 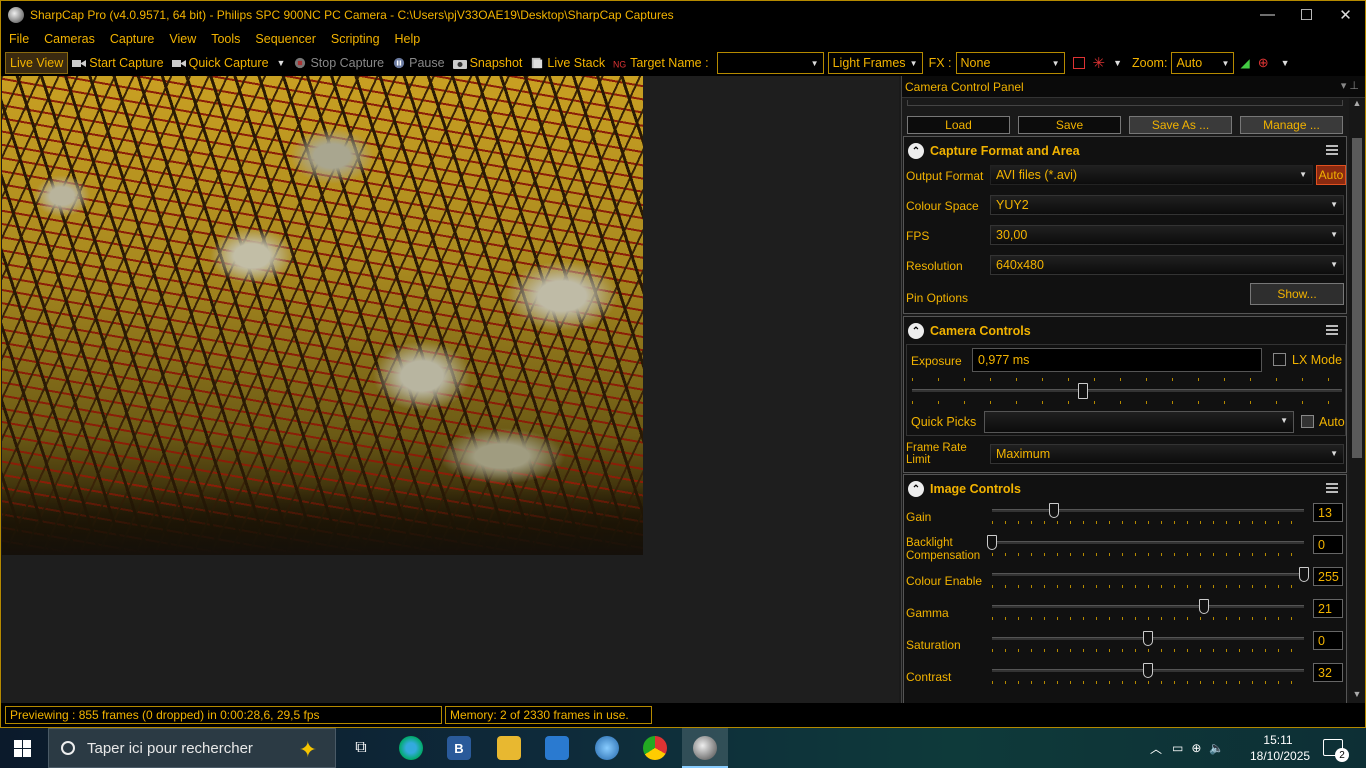 I want to click on maximize-button: ☐, so click(x=1306, y=14).